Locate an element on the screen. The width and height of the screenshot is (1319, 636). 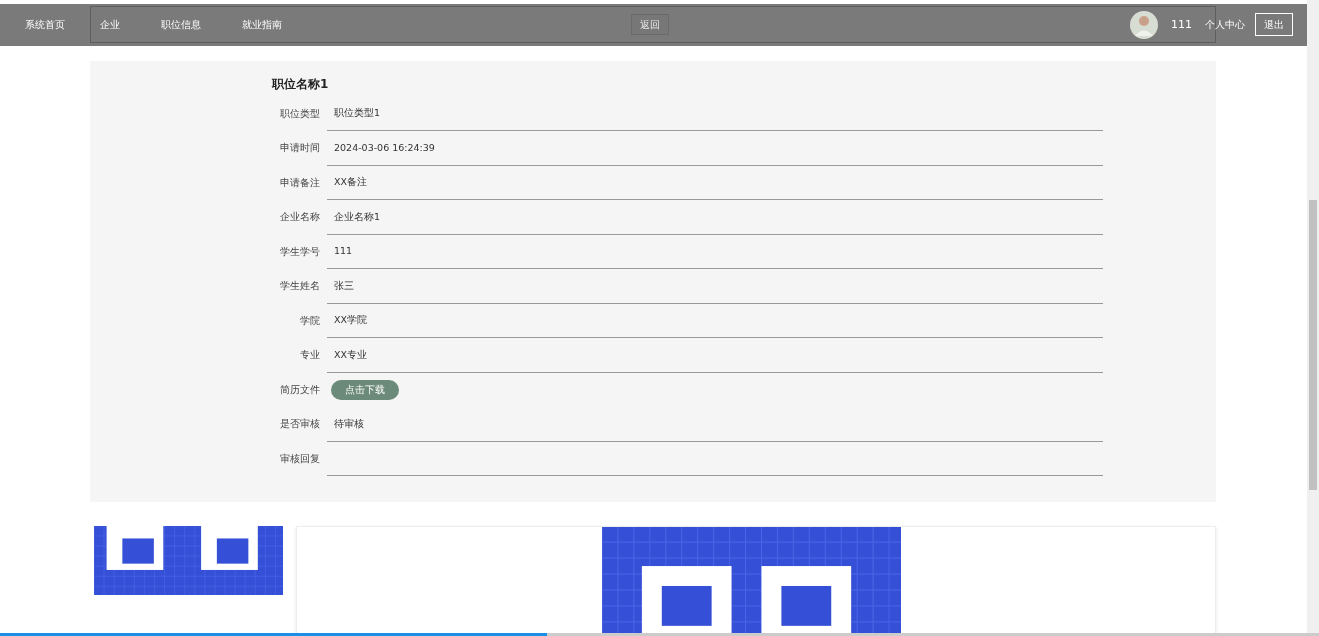
field-label: 职位类型 is located at coordinates (300, 113).